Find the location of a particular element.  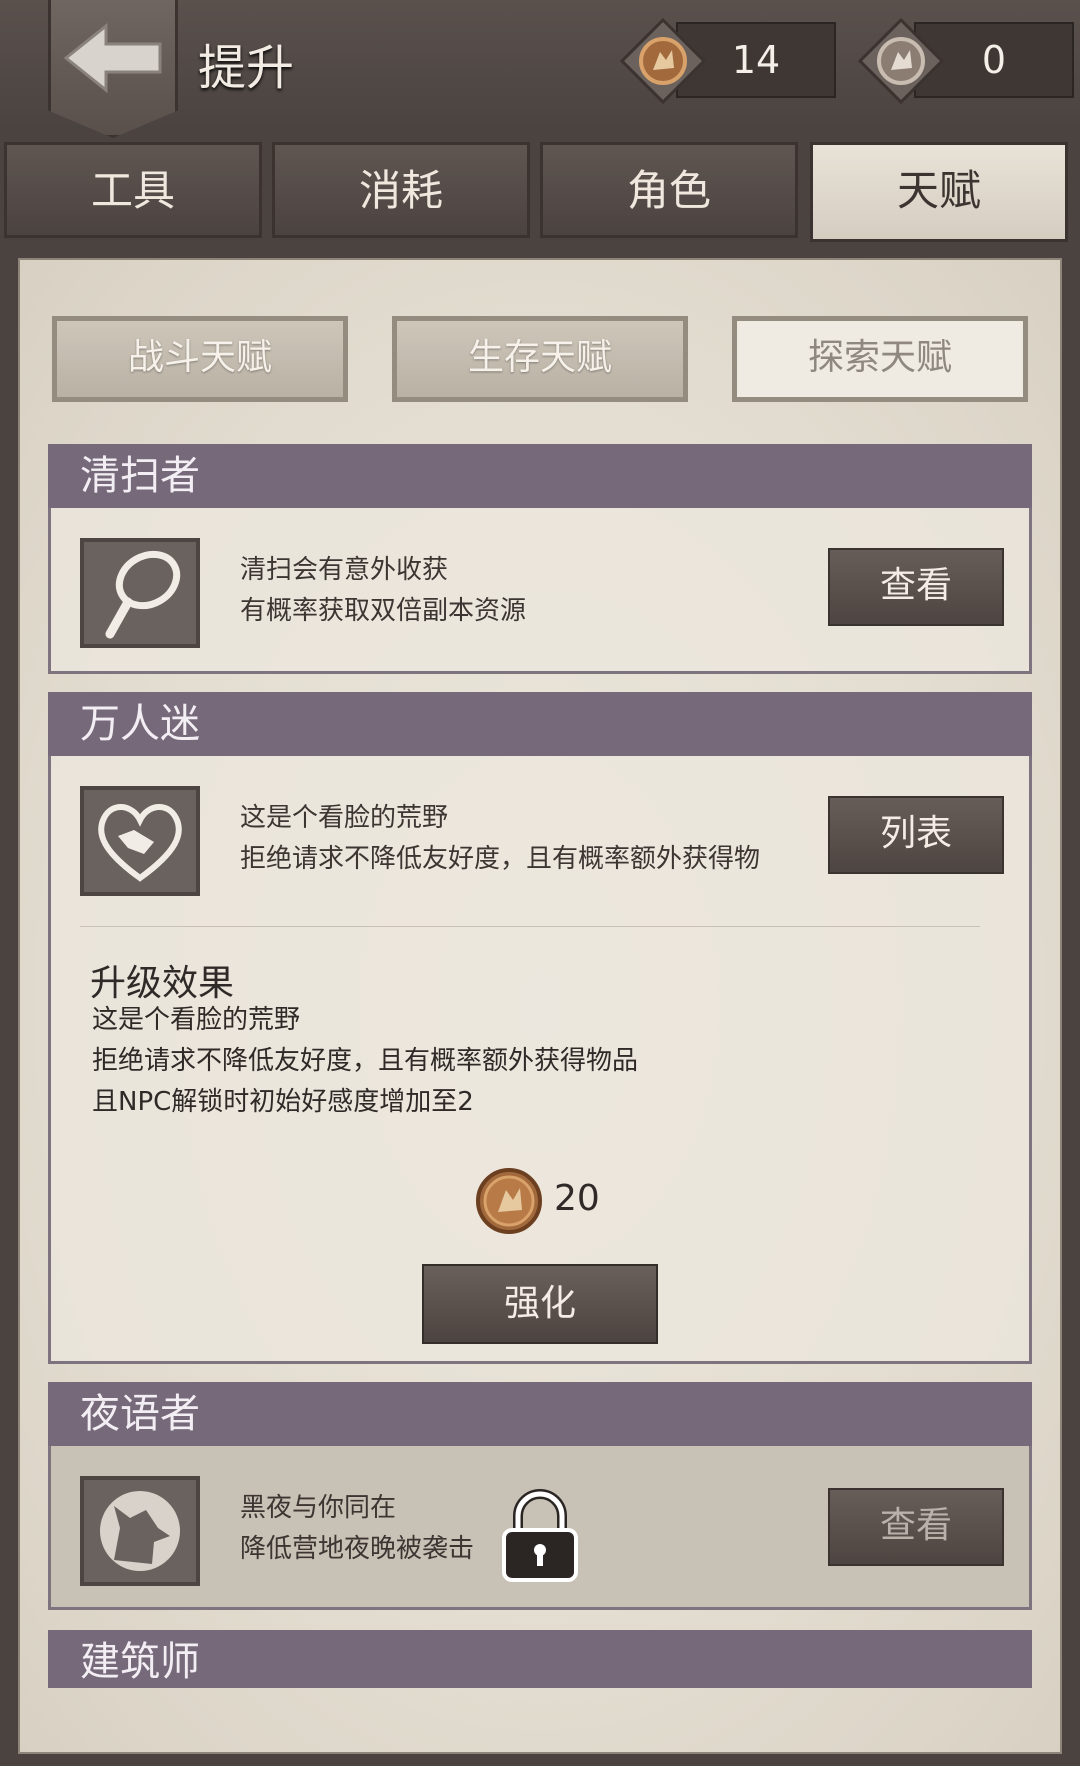

subtab-explore-talent: 探索天赋 is located at coordinates (880, 359).